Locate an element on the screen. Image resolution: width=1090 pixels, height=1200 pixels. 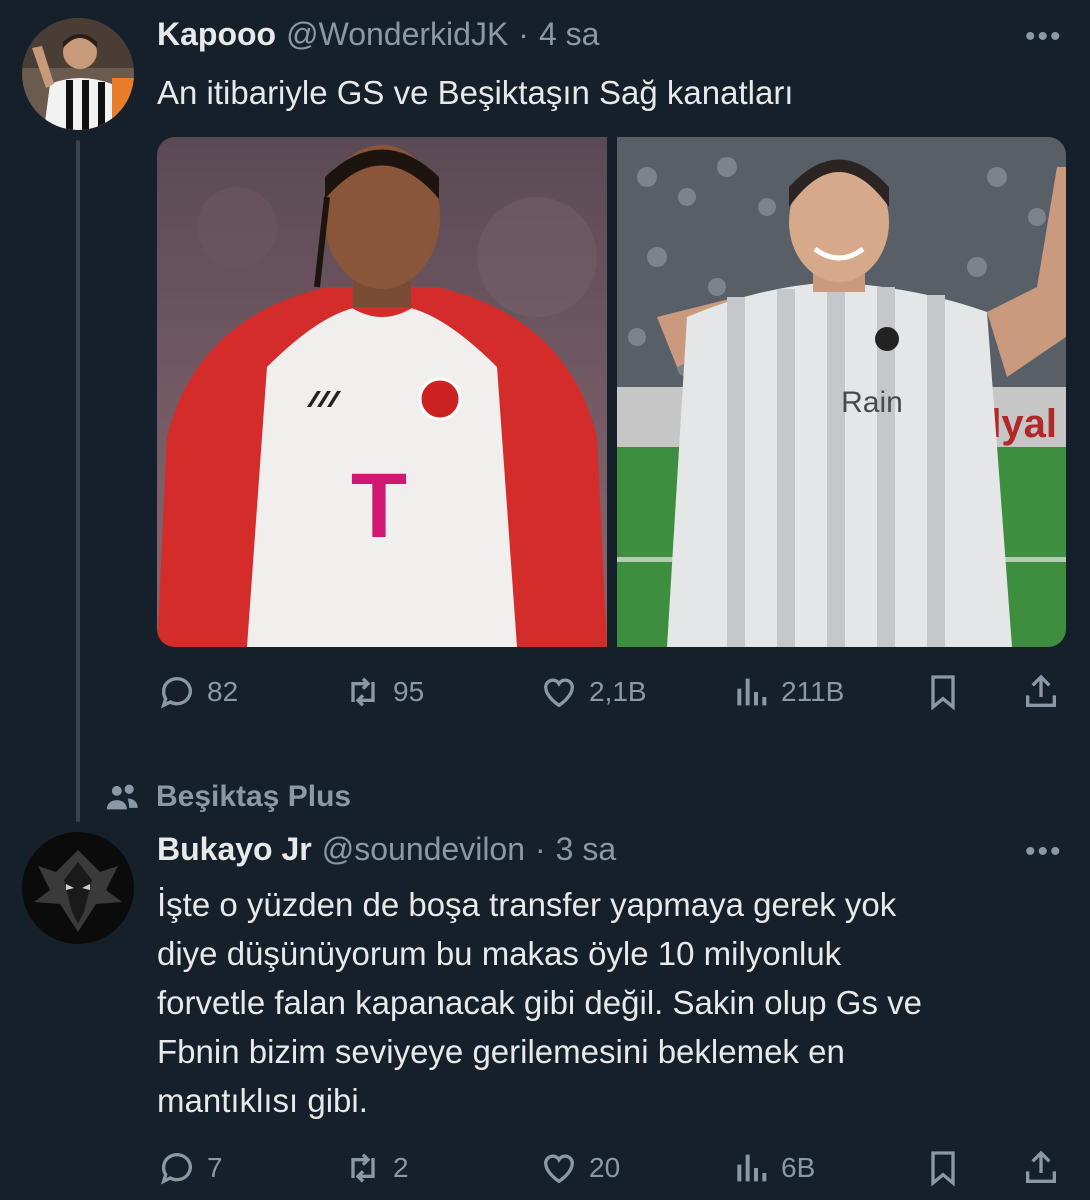
like-button: 2,1B is located at coordinates (593, 692).